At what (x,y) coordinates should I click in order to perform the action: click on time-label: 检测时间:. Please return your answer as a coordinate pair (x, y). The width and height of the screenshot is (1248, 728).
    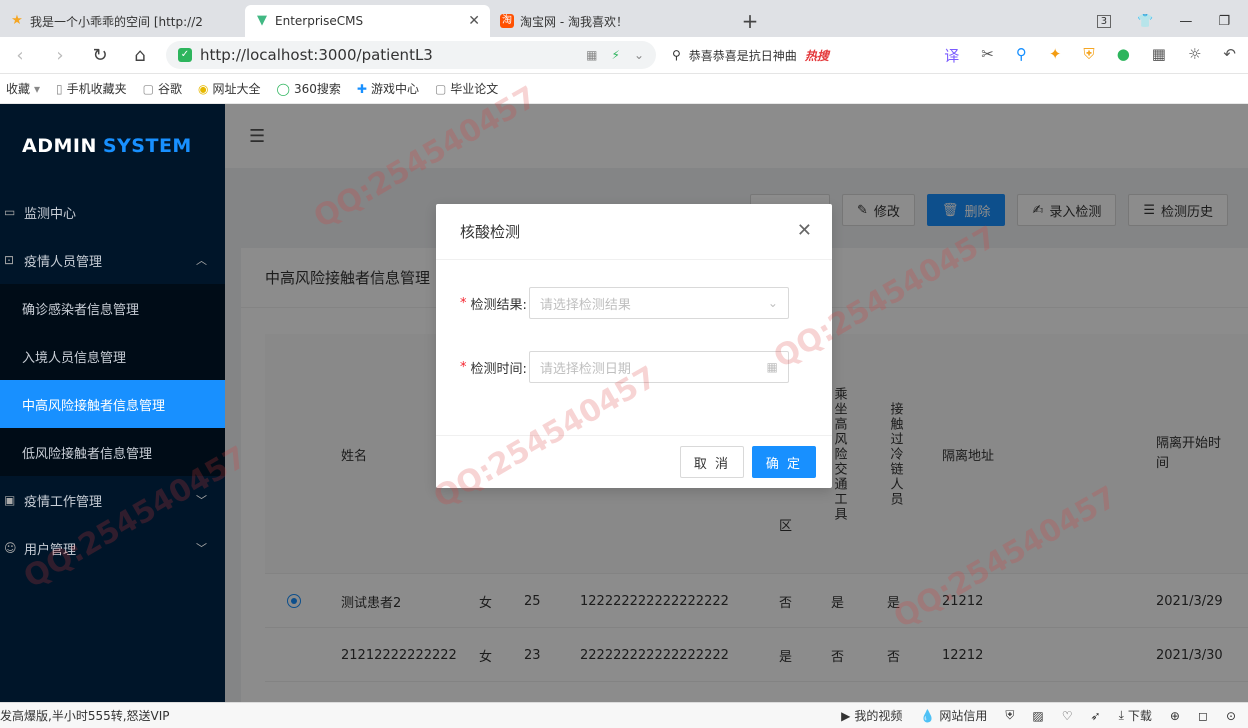
    Looking at the image, I should click on (498, 369).